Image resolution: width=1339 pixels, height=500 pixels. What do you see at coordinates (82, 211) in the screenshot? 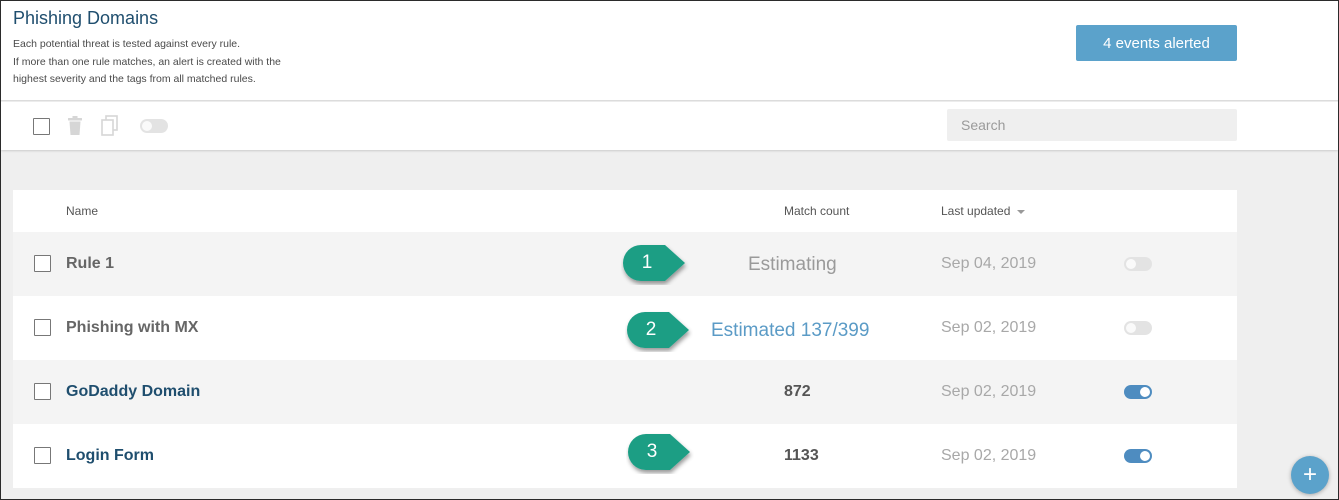
I see `column-header-name: Name` at bounding box center [82, 211].